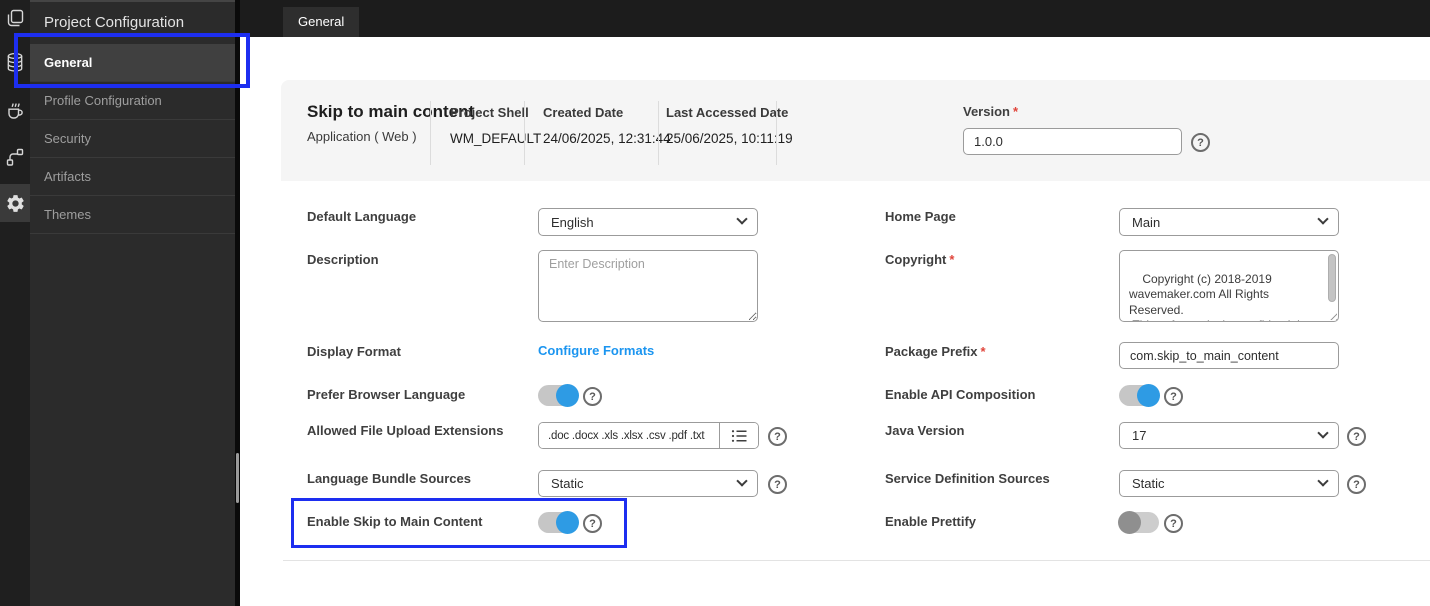 This screenshot has width=1430, height=606. I want to click on service-definition-sources-label: Service Definition Sources, so click(967, 478).